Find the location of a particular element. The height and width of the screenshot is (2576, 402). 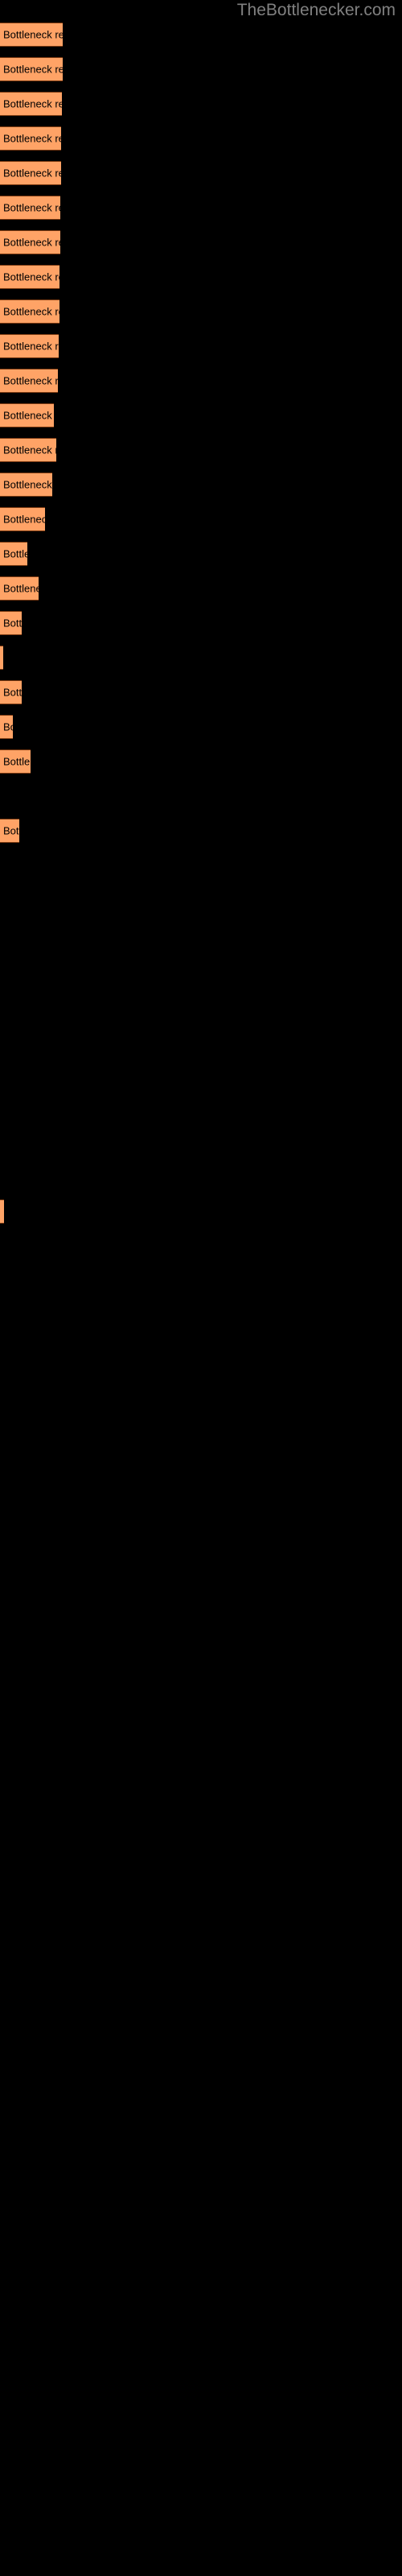

bar-16: Bottleneck result is located at coordinates (13, 554).